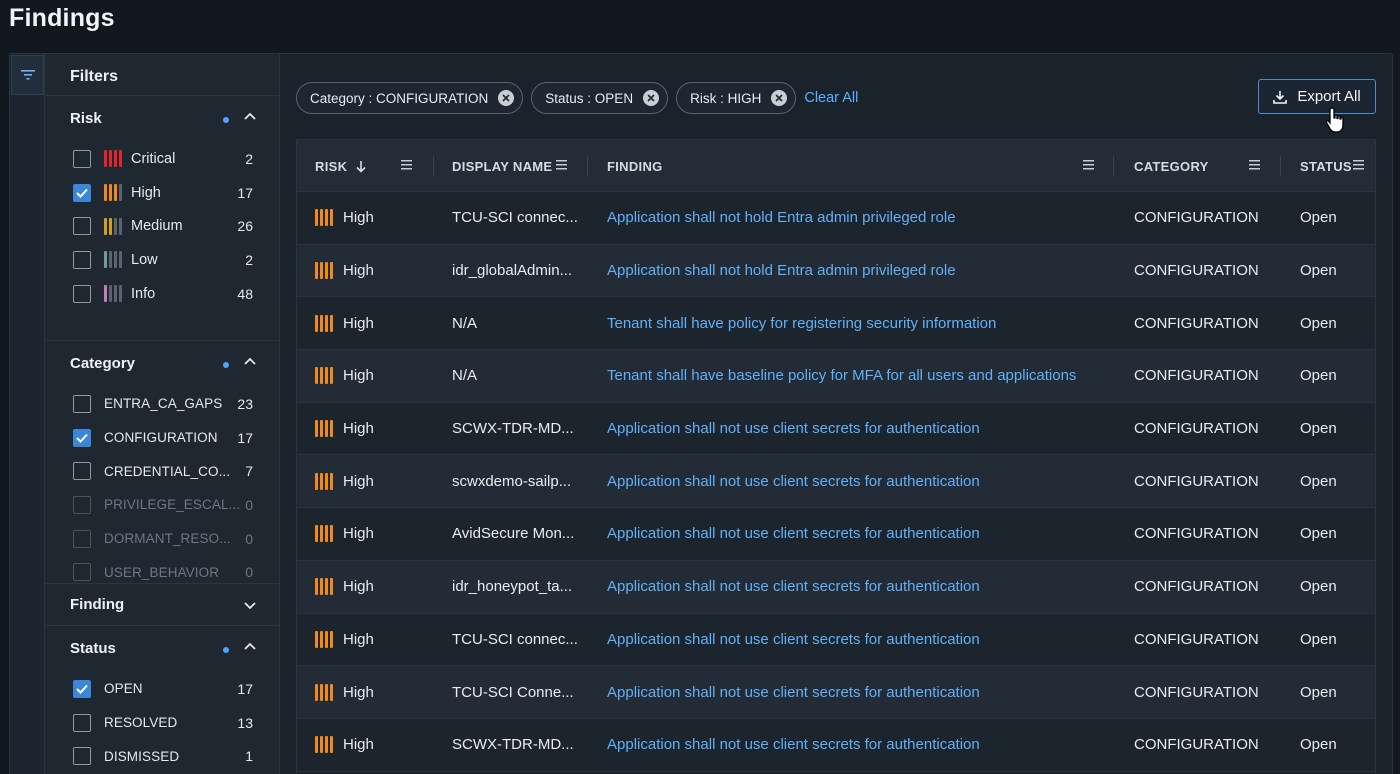 Image resolution: width=1400 pixels, height=774 pixels. What do you see at coordinates (162, 756) in the screenshot?
I see `status-option-dismissed: DISMISSED 1` at bounding box center [162, 756].